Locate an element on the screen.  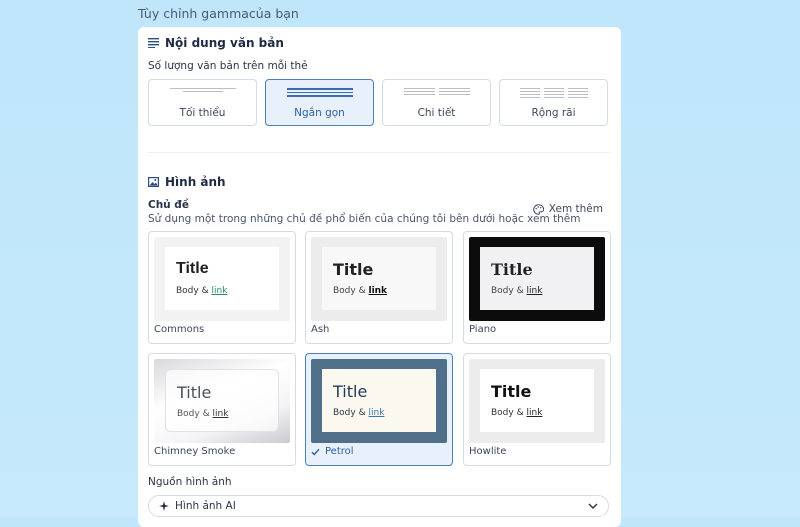
option-minimal-label: Tối thiểu is located at coordinates (202, 113).